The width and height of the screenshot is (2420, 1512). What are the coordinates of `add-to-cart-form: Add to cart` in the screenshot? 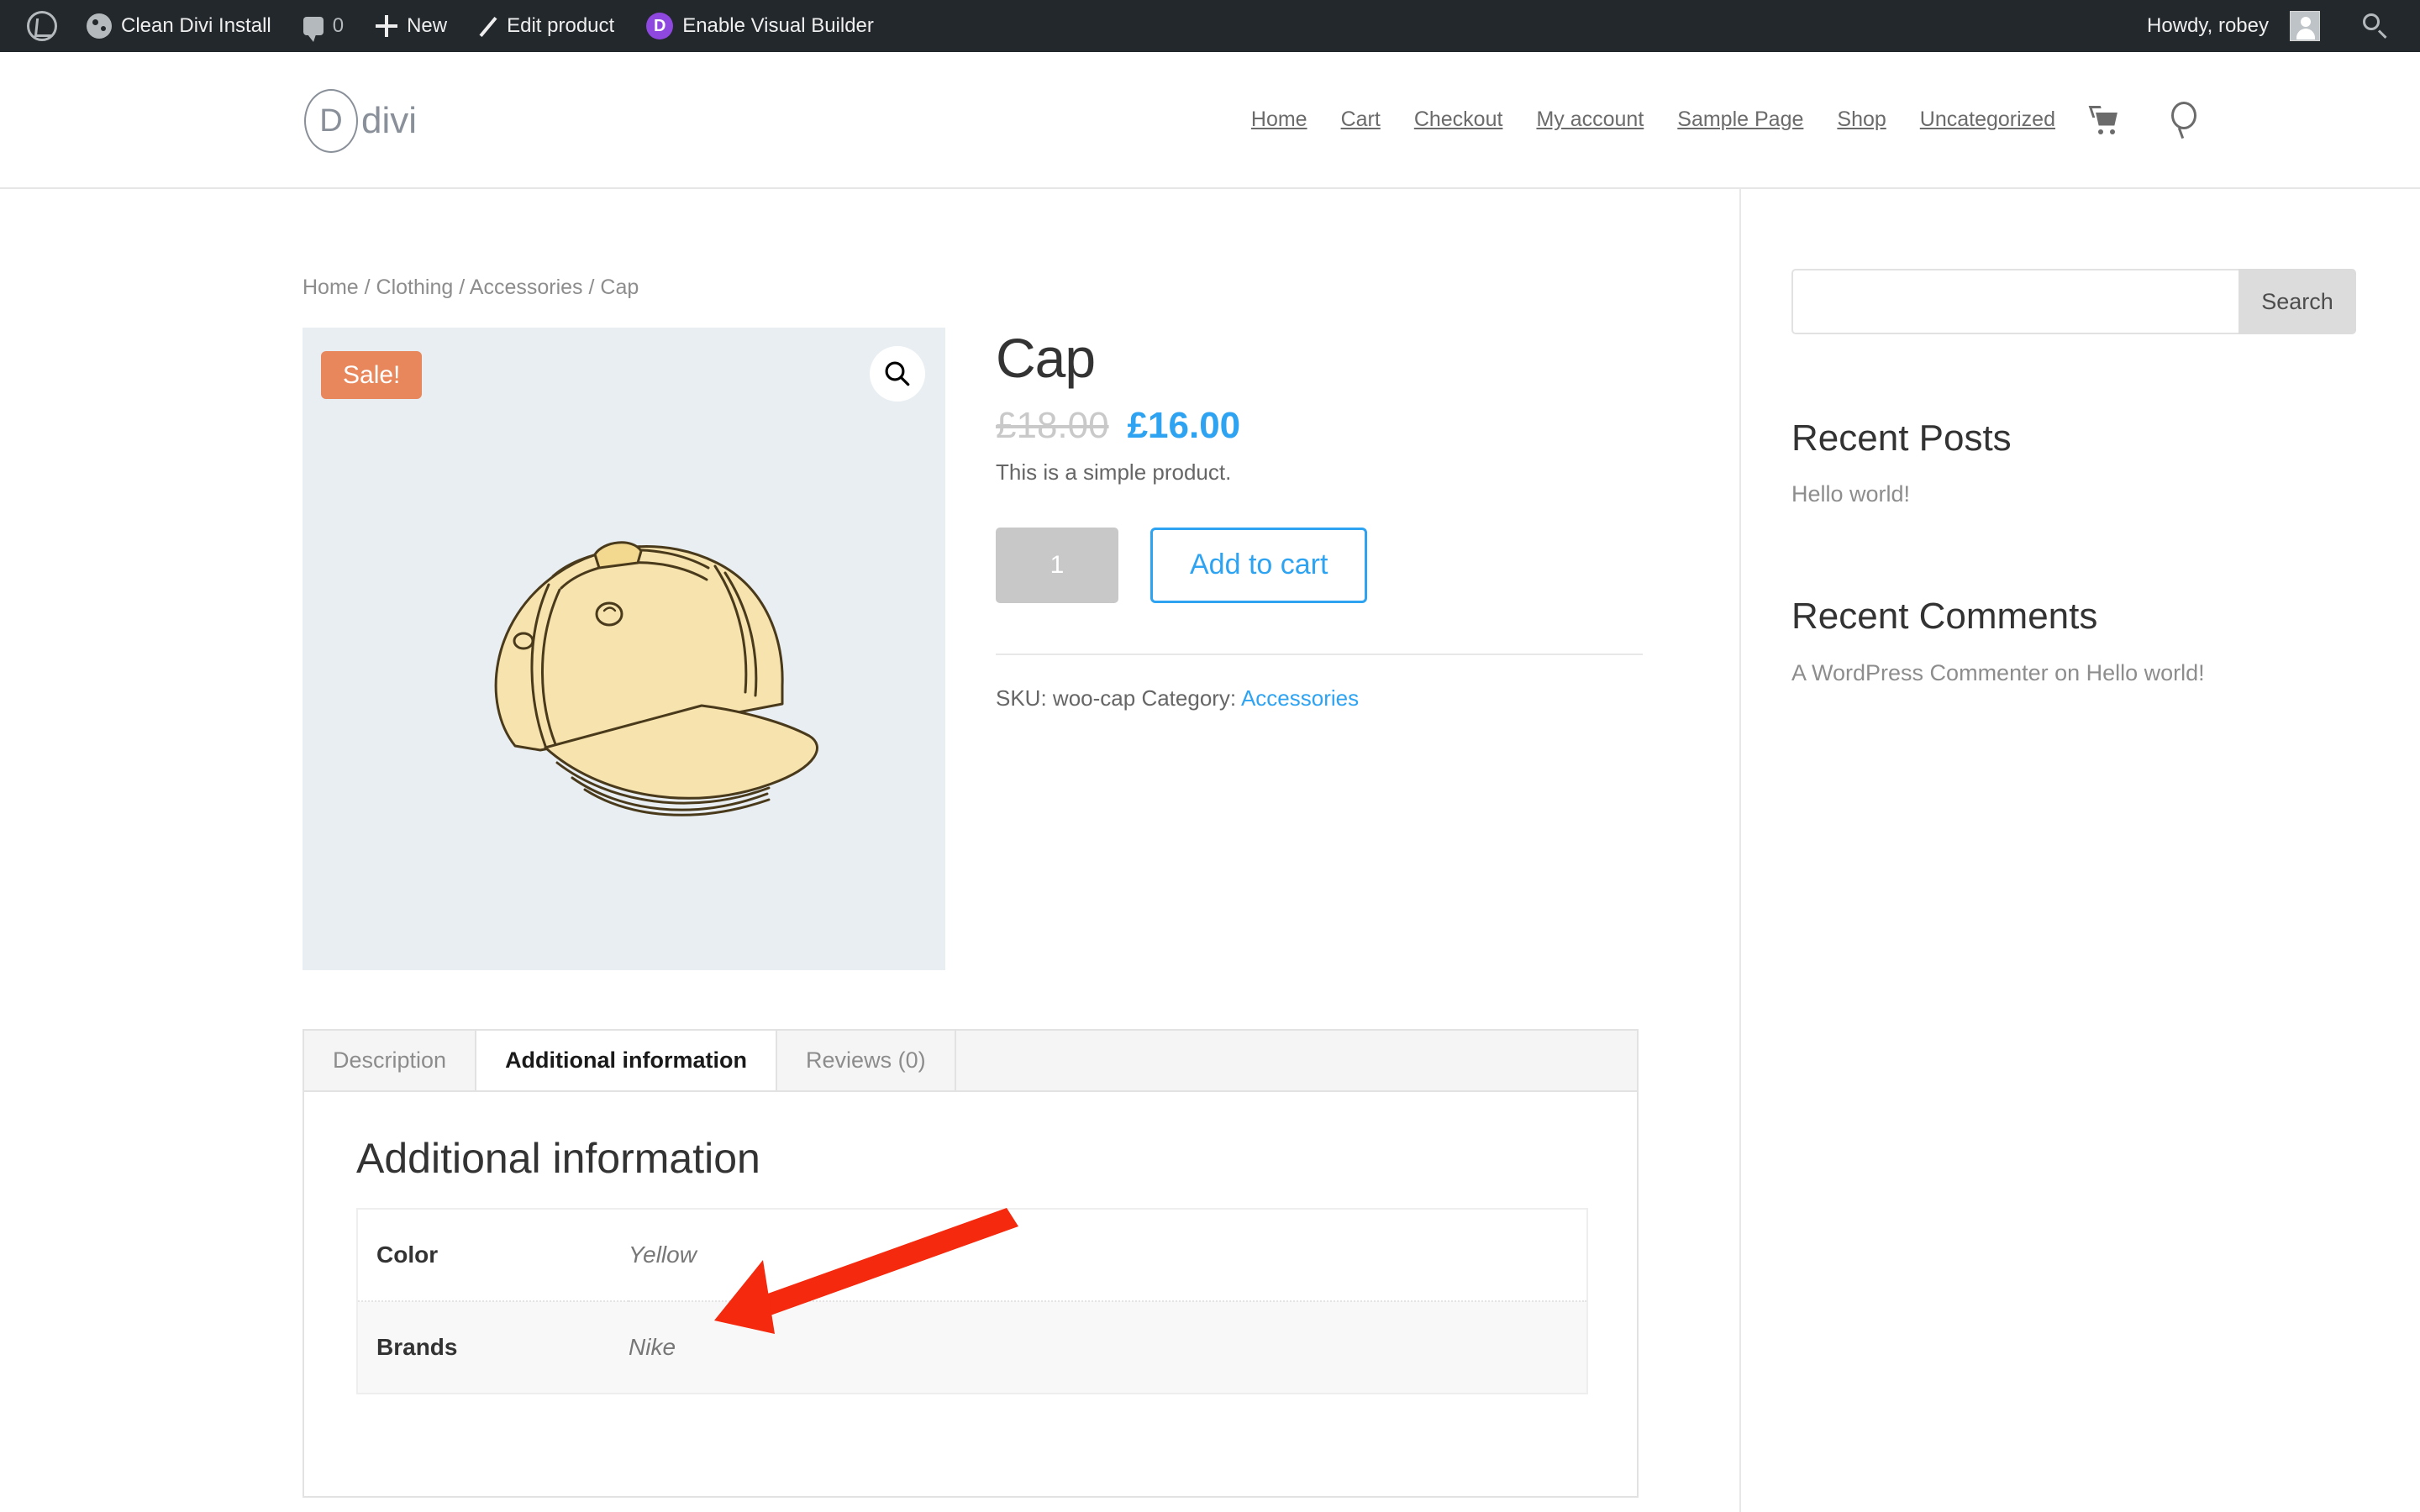 It's located at (1319, 565).